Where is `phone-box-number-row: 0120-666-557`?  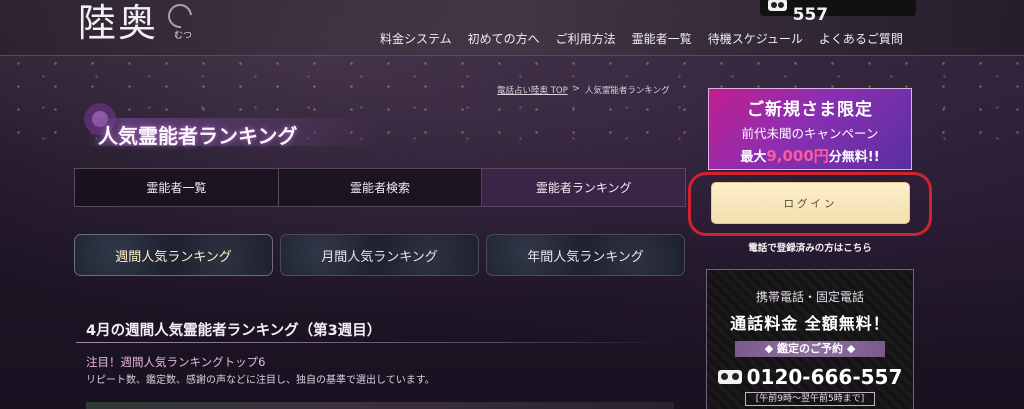
phone-box-number-row: 0120-666-557 is located at coordinates (810, 377).